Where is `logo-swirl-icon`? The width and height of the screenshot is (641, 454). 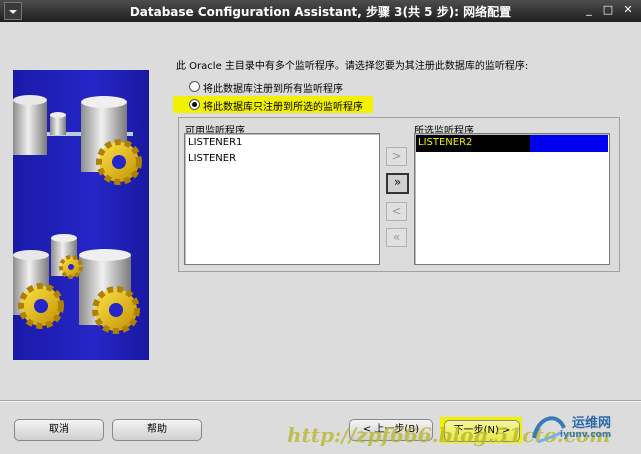 logo-swirl-icon is located at coordinates (548, 428).